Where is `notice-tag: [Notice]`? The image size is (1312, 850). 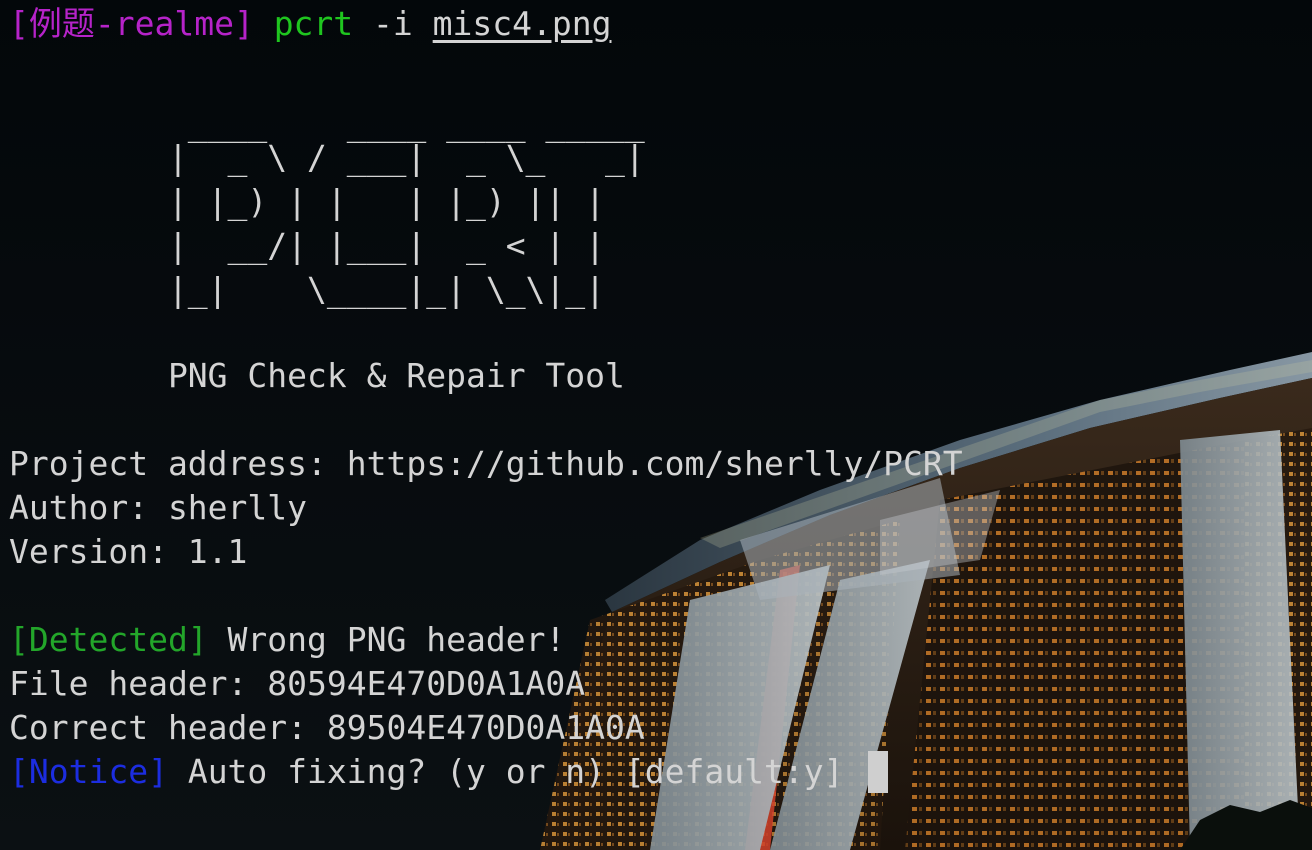
notice-tag: [Notice] is located at coordinates (88, 771).